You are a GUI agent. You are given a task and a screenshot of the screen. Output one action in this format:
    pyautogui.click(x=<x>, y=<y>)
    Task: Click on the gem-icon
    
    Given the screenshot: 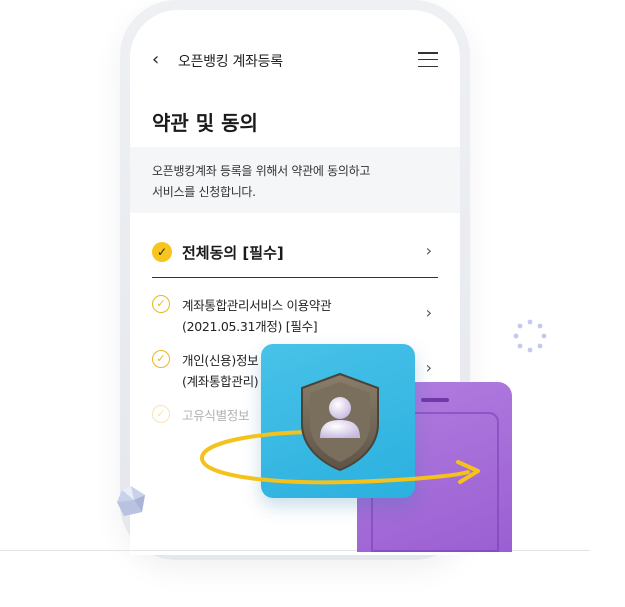 What is the action you would take?
    pyautogui.click(x=131, y=501)
    